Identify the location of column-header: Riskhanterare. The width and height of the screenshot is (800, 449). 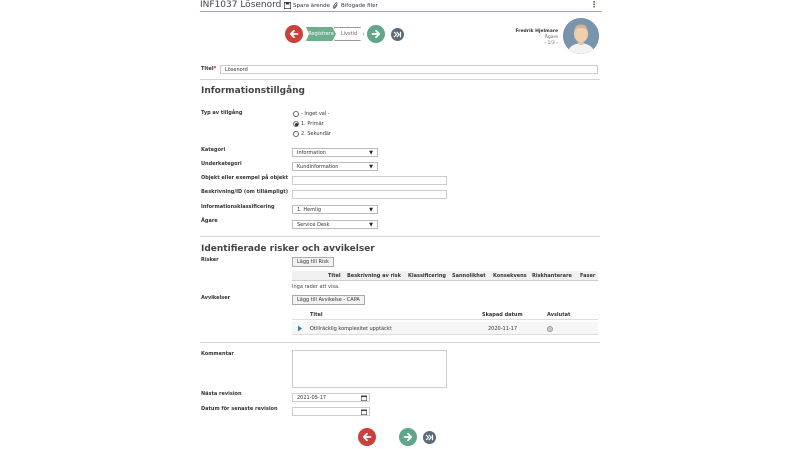
(552, 276).